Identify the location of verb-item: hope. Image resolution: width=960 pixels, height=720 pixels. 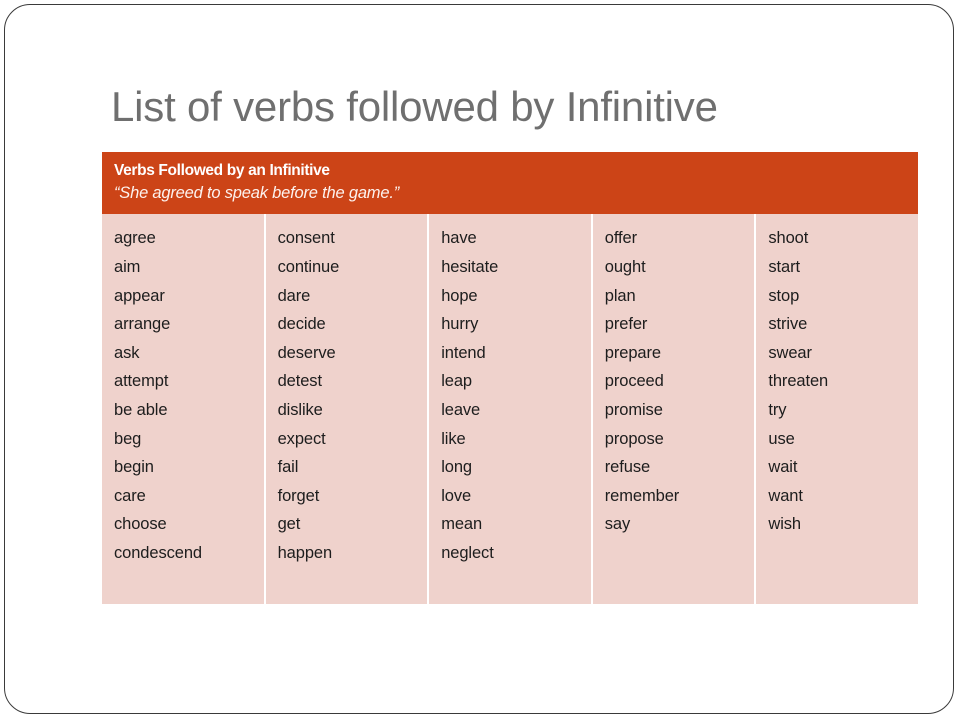
(459, 295).